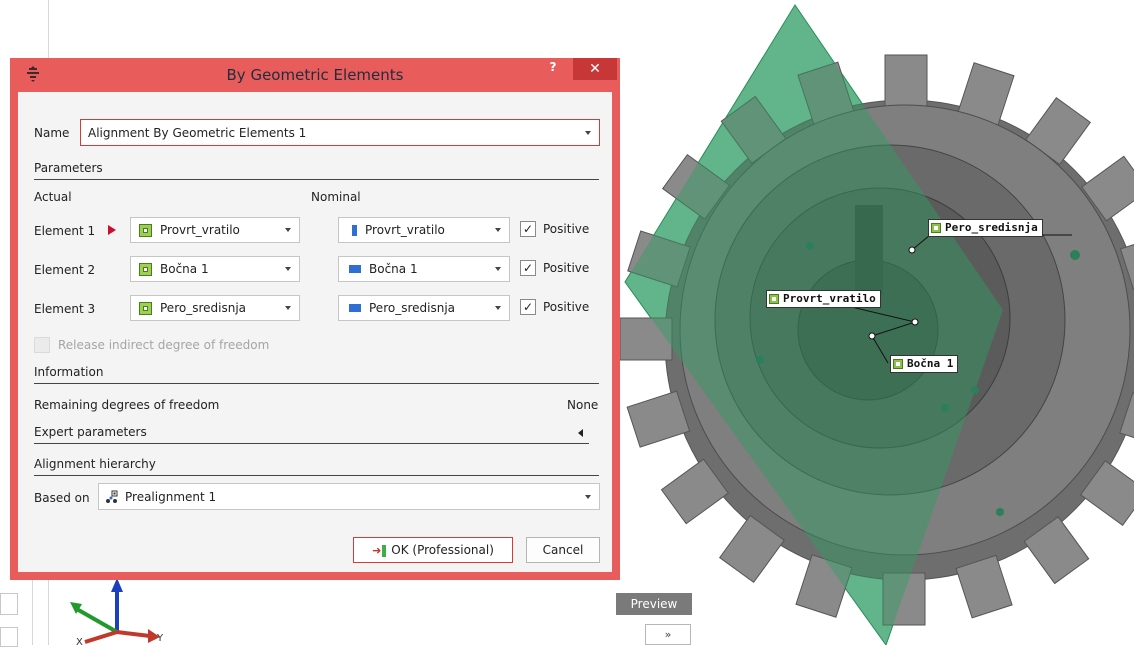 The width and height of the screenshot is (1134, 647). I want to click on element-2-nominal-value: Bočna 1, so click(393, 269).